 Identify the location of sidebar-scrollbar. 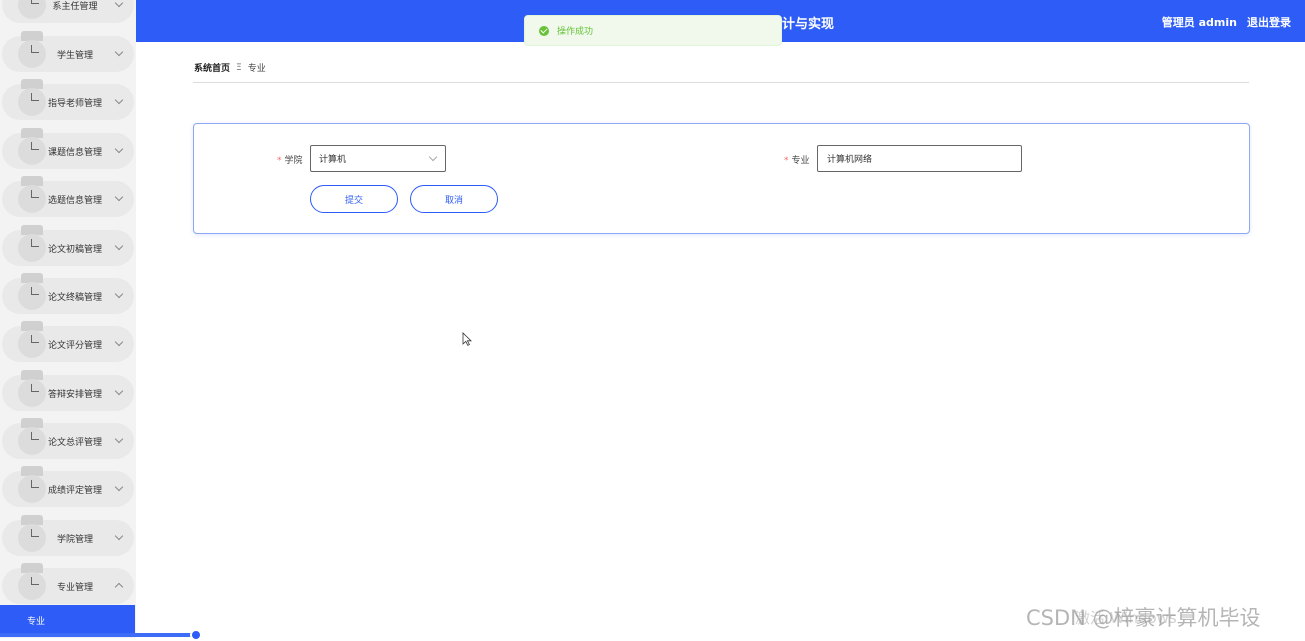
(100, 635).